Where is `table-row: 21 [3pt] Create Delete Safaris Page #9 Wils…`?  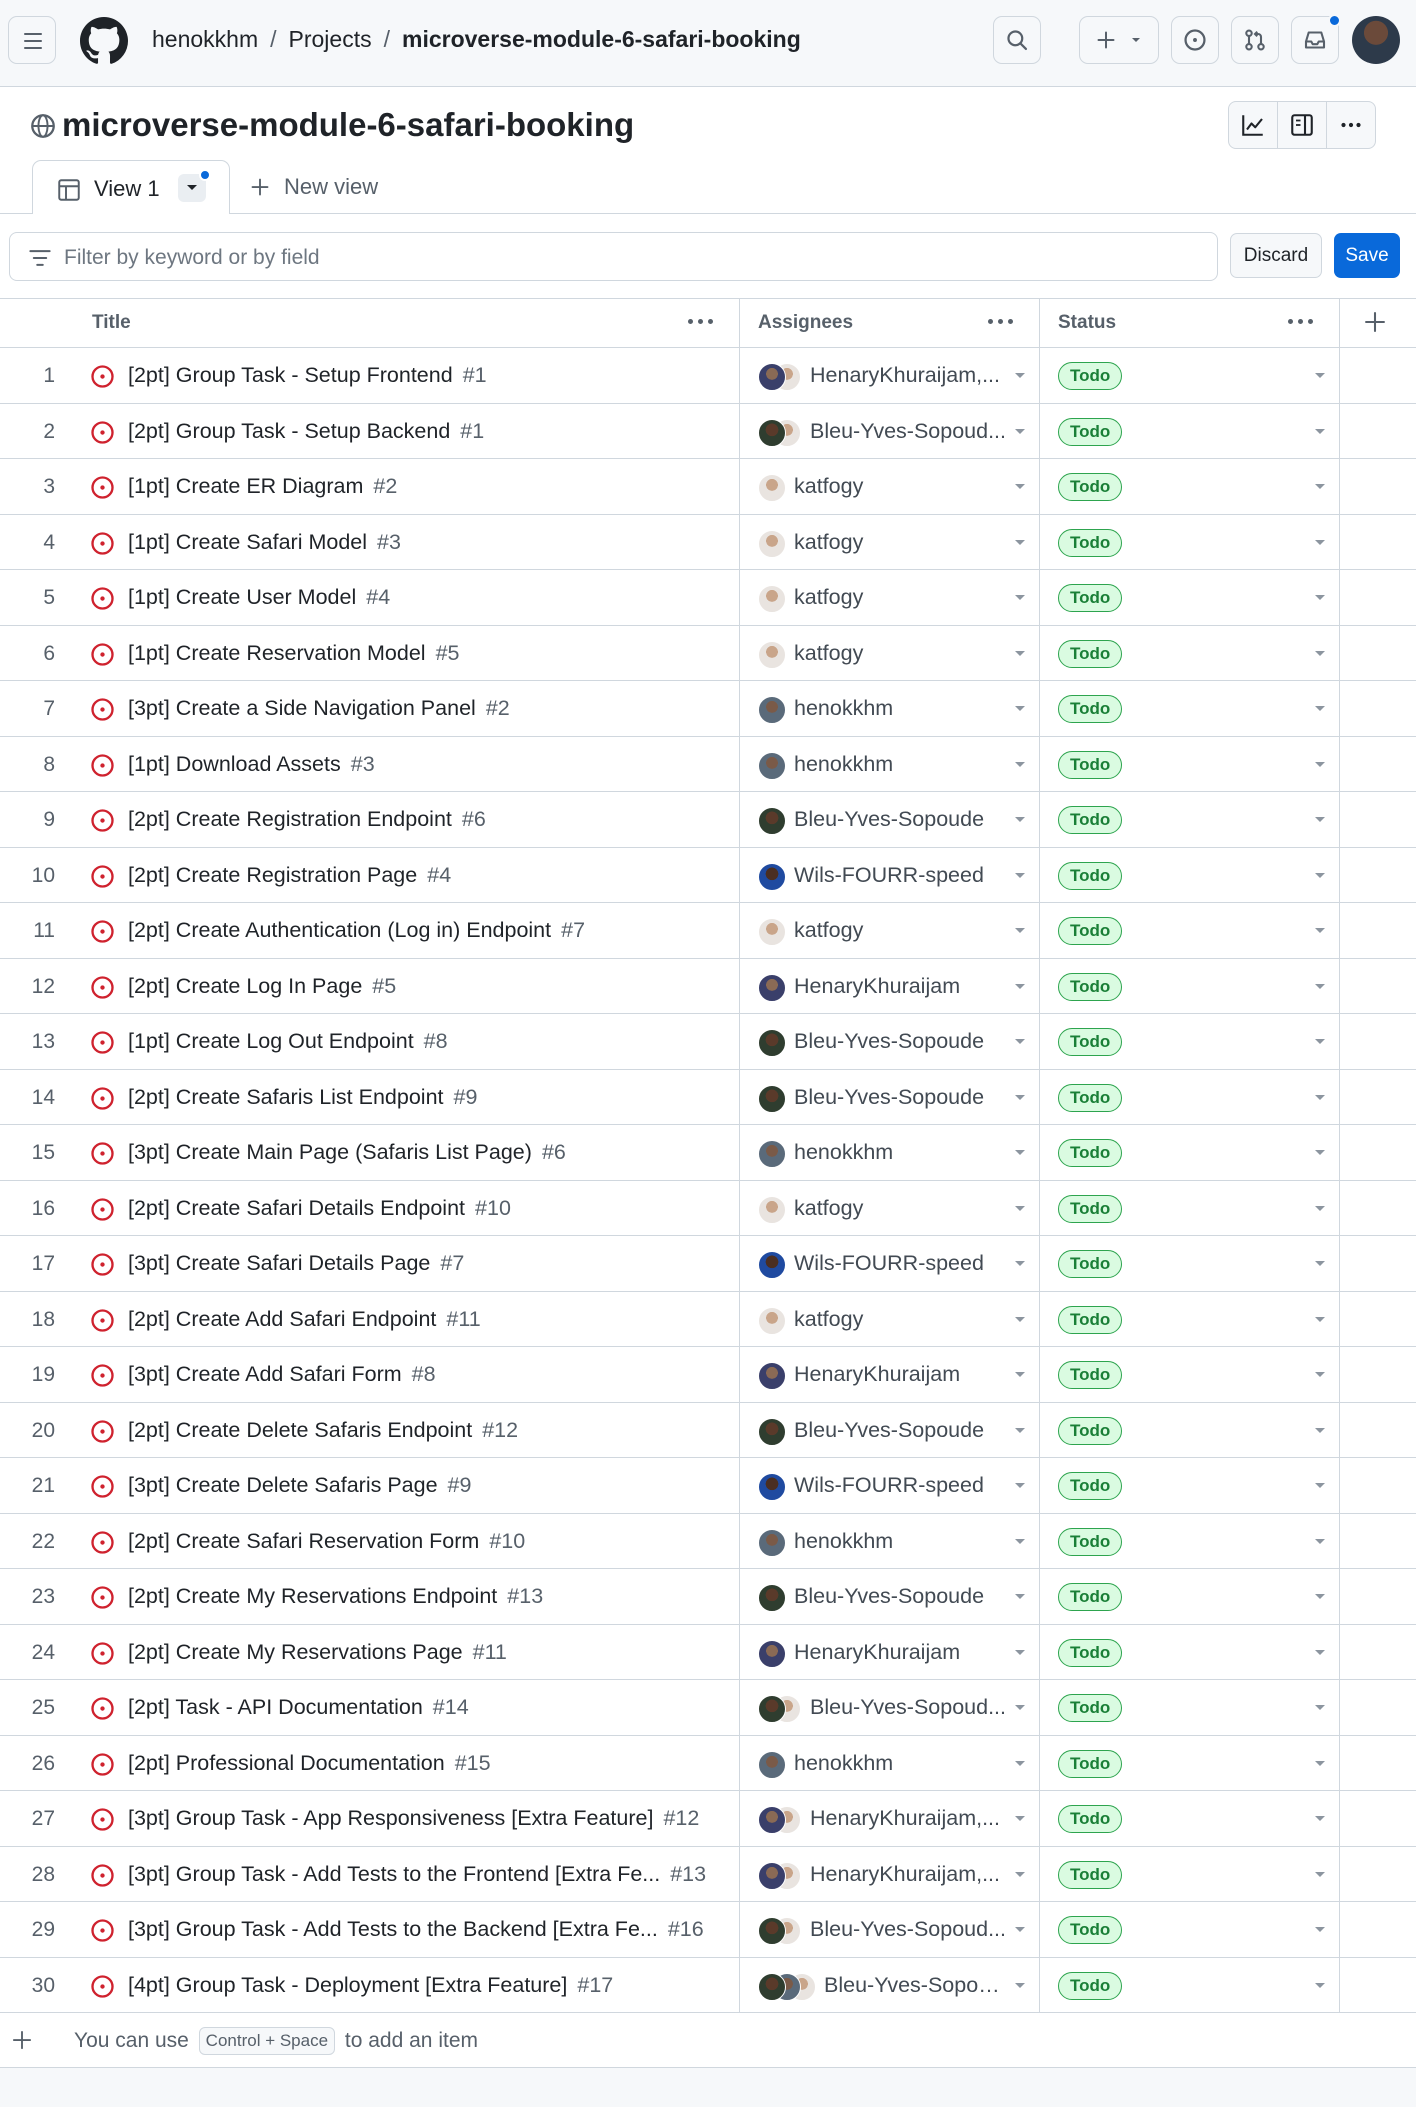
table-row: 21 [3pt] Create Delete Safaris Page #9 Wils… is located at coordinates (708, 1486).